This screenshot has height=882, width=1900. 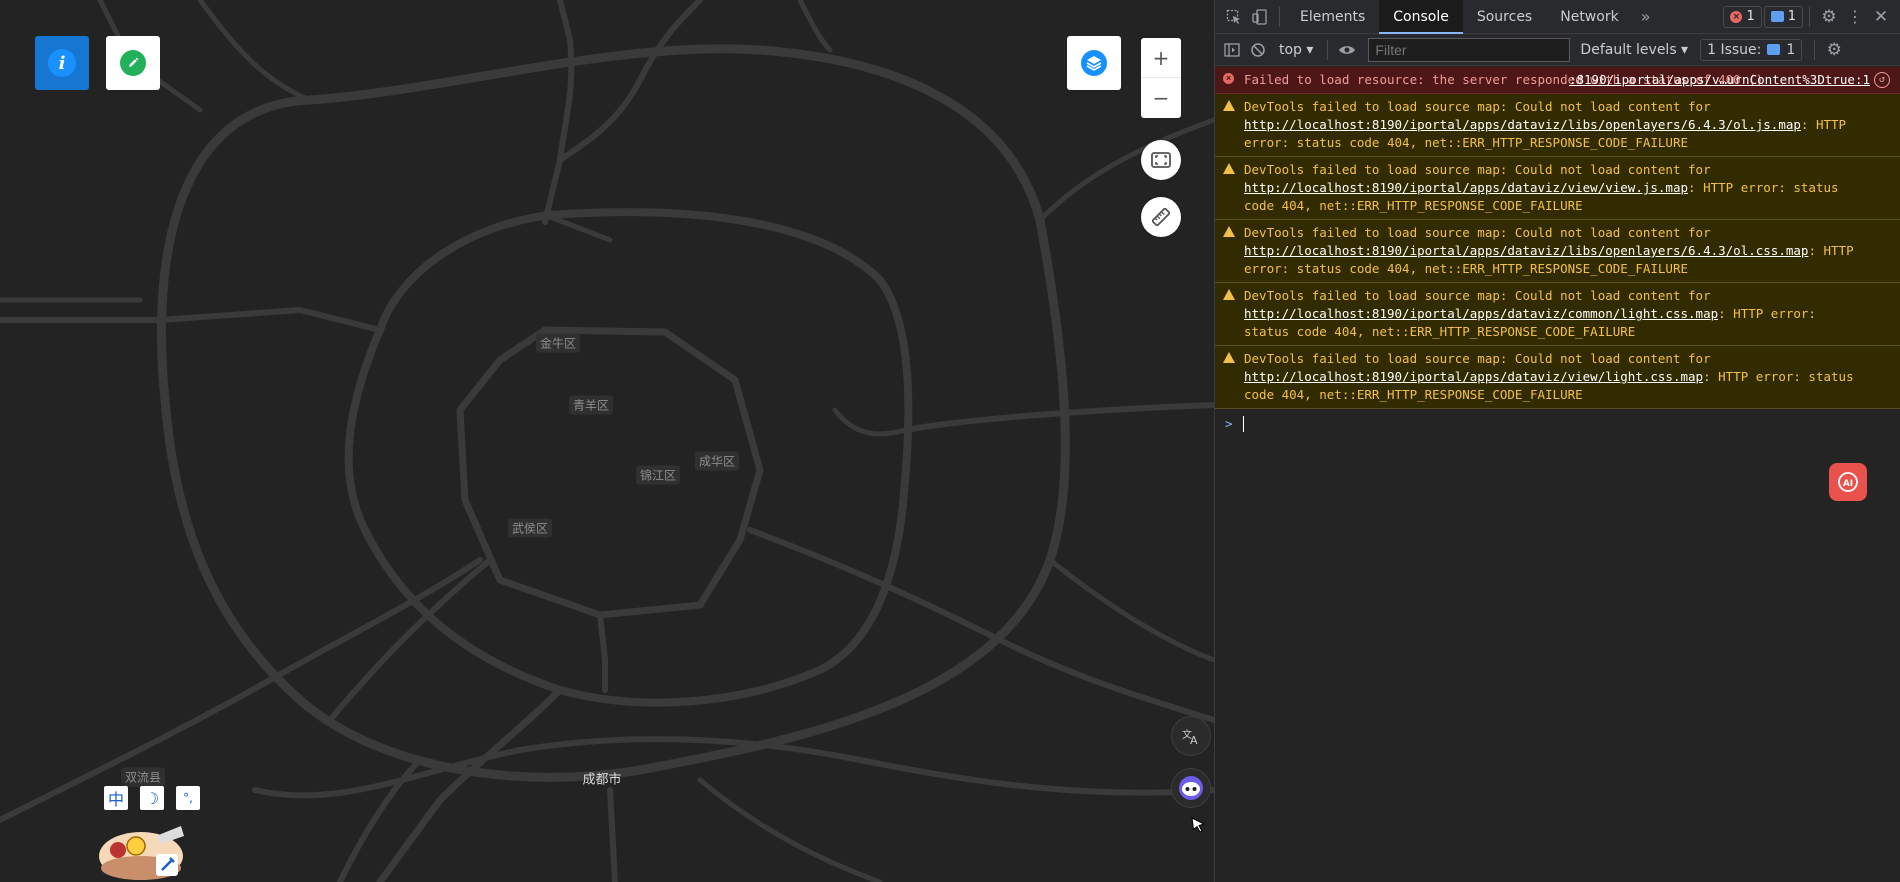 I want to click on cursor-pointer-icon, so click(x=1198, y=825).